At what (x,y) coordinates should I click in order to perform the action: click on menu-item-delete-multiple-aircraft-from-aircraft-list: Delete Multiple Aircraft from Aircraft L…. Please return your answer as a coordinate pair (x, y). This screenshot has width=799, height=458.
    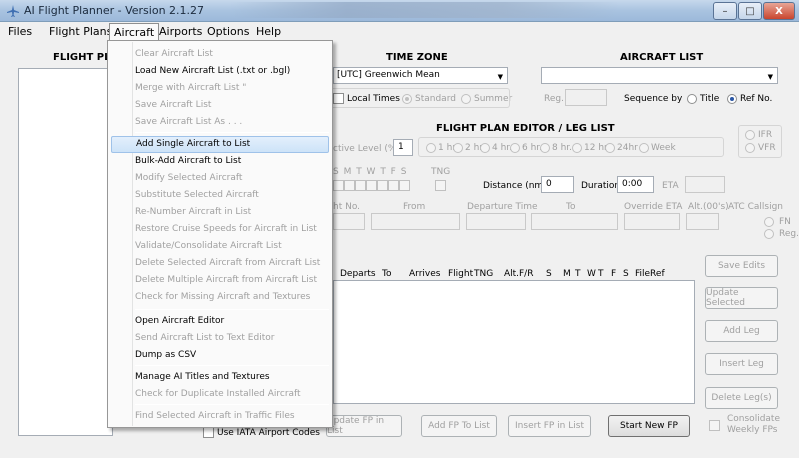
    Looking at the image, I should click on (220, 280).